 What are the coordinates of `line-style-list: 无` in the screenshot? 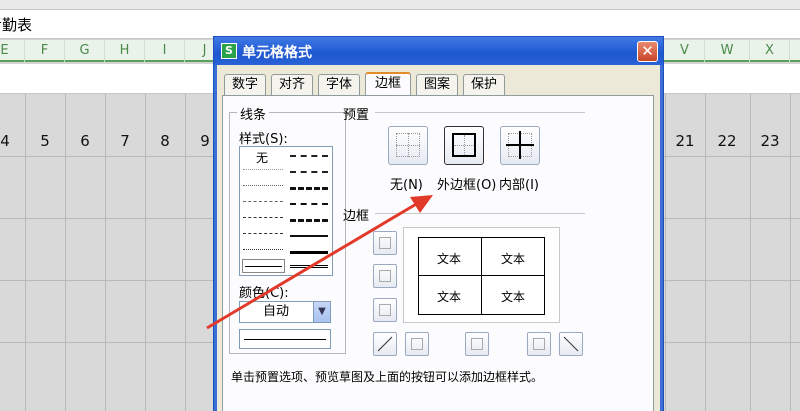 It's located at (286, 211).